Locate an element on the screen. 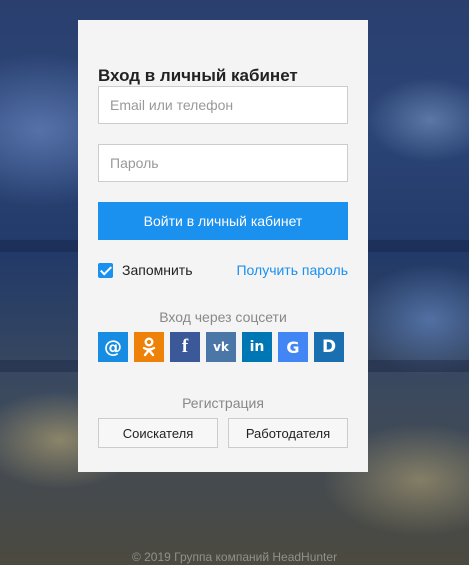  google-login-icon: G is located at coordinates (293, 347).